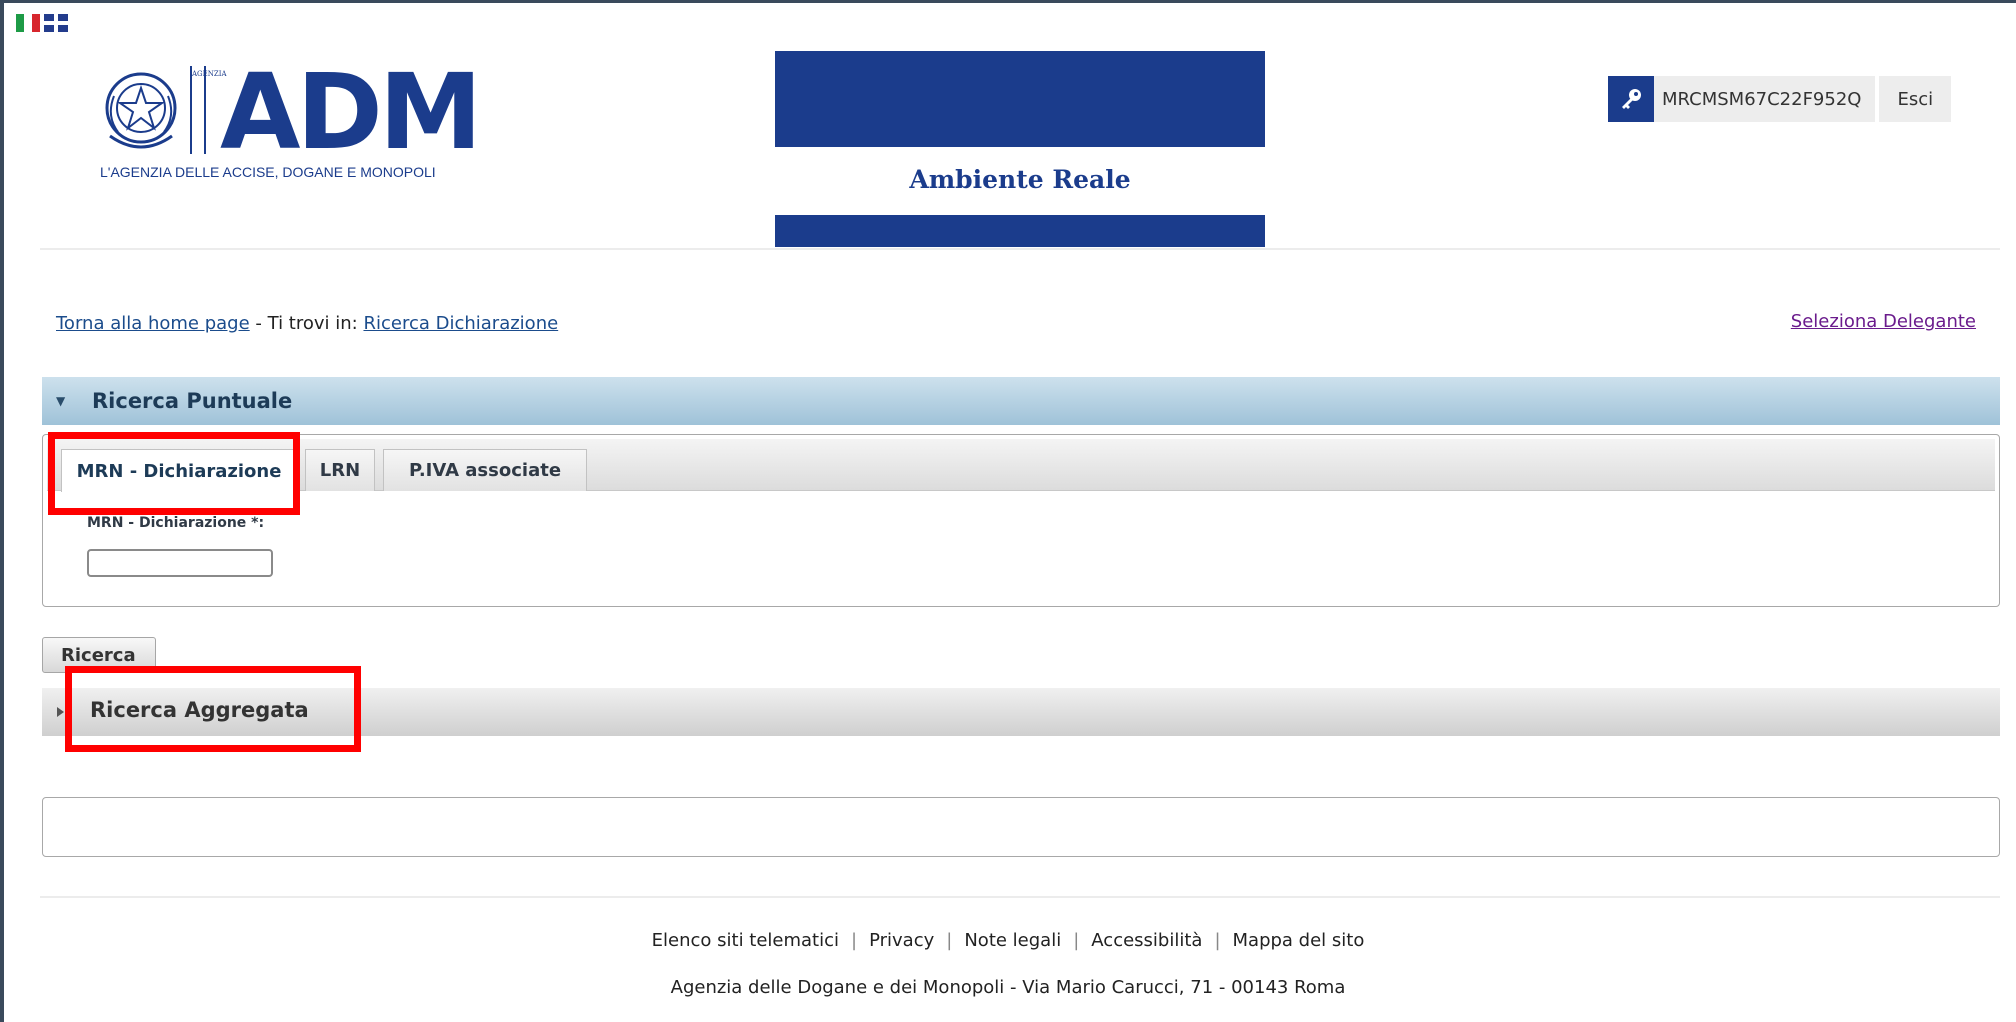 Image resolution: width=2016 pixels, height=1022 pixels. What do you see at coordinates (180, 563) in the screenshot?
I see `mrn-input` at bounding box center [180, 563].